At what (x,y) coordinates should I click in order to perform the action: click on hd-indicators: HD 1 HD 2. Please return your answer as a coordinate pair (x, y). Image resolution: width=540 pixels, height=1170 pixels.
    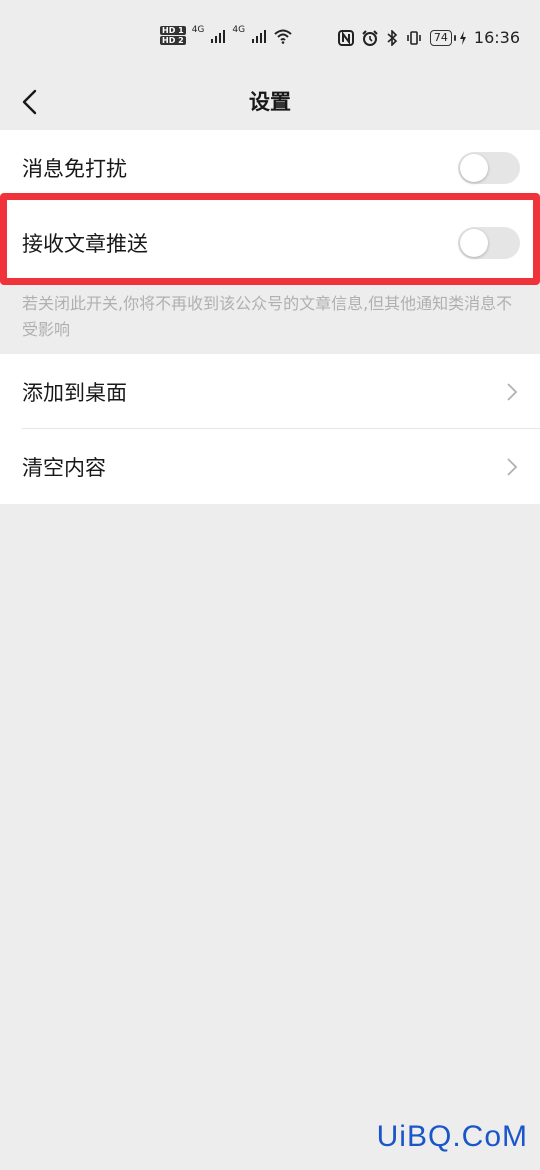
    Looking at the image, I should click on (173, 35).